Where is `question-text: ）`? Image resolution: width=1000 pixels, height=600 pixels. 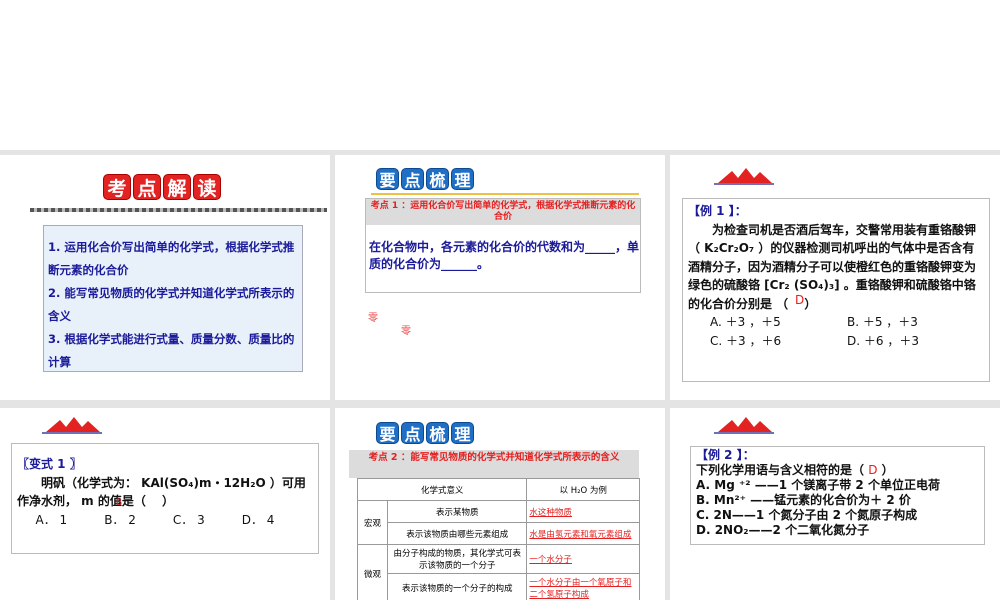
question-text: ） is located at coordinates (887, 470).